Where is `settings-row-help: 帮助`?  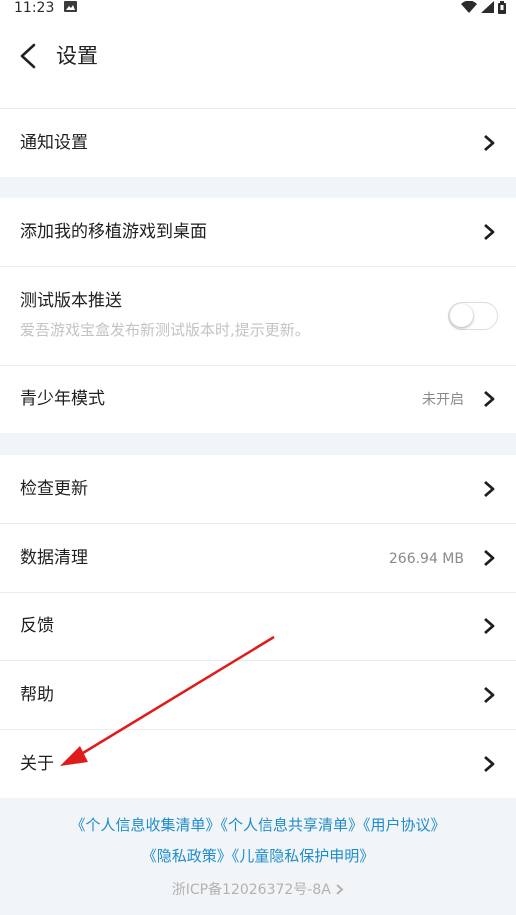 settings-row-help: 帮助 is located at coordinates (258, 695).